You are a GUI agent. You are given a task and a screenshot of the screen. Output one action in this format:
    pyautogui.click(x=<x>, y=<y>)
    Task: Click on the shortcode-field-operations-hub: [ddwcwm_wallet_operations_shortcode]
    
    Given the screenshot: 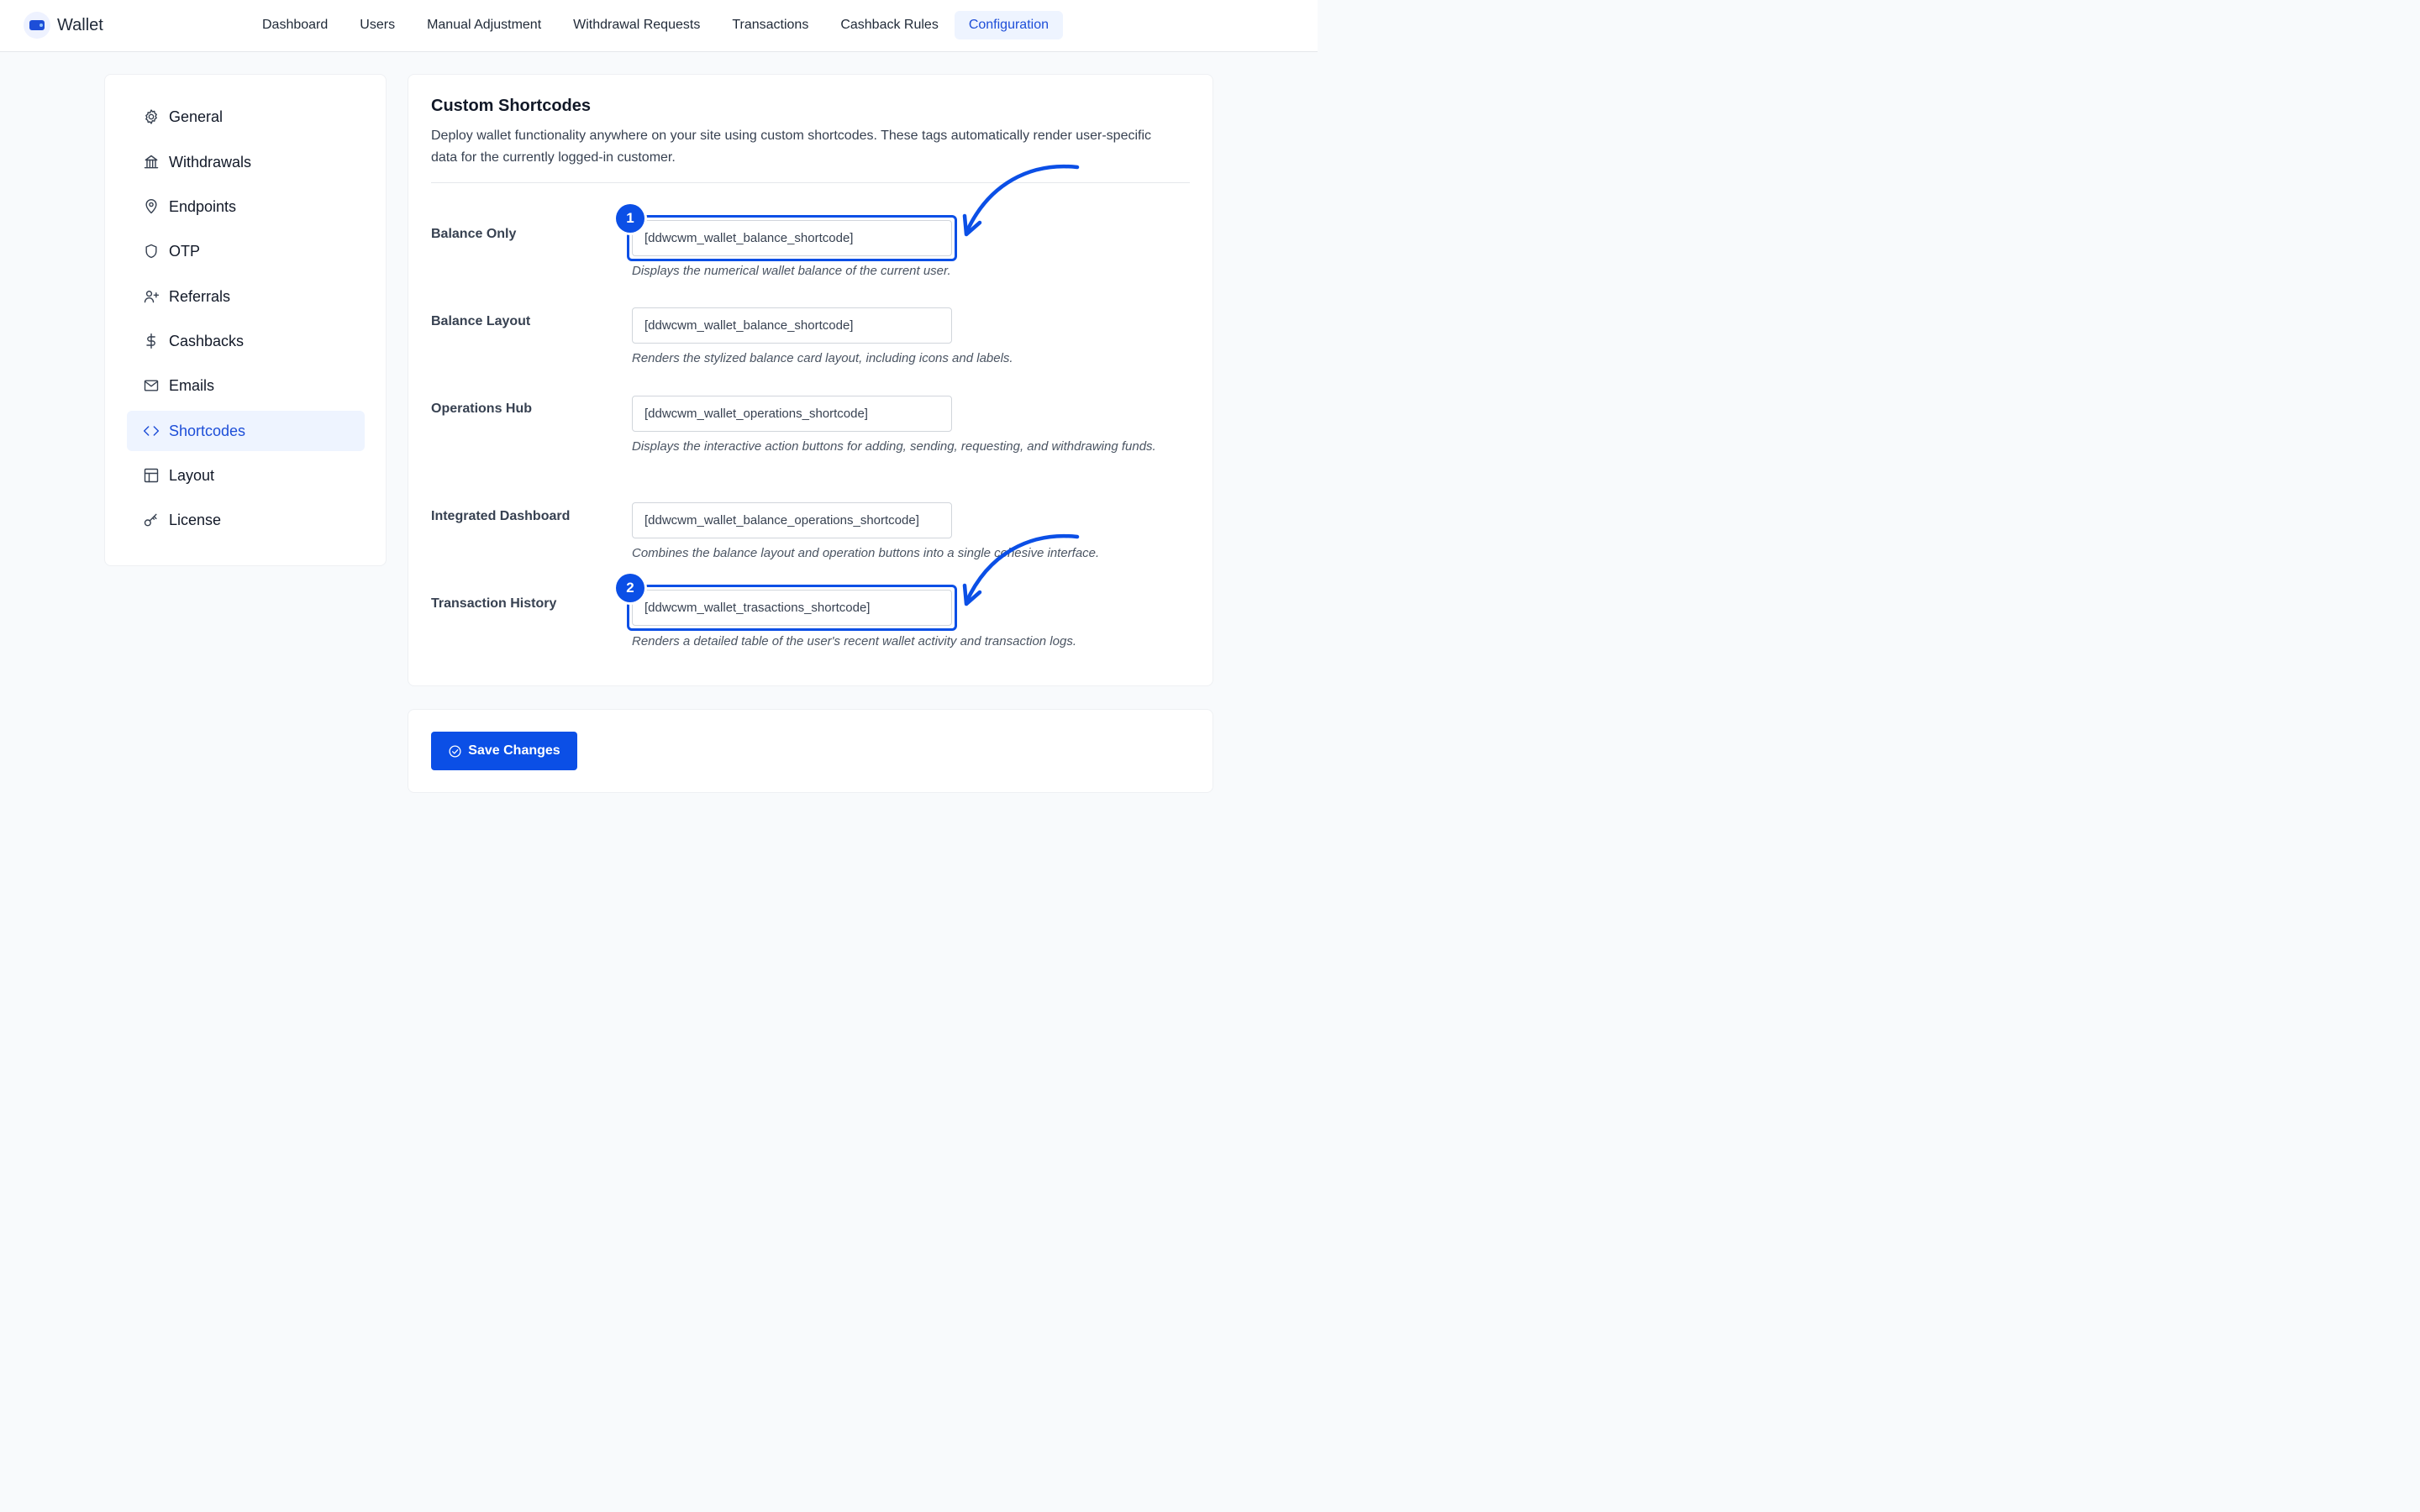 What is the action you would take?
    pyautogui.click(x=792, y=414)
    